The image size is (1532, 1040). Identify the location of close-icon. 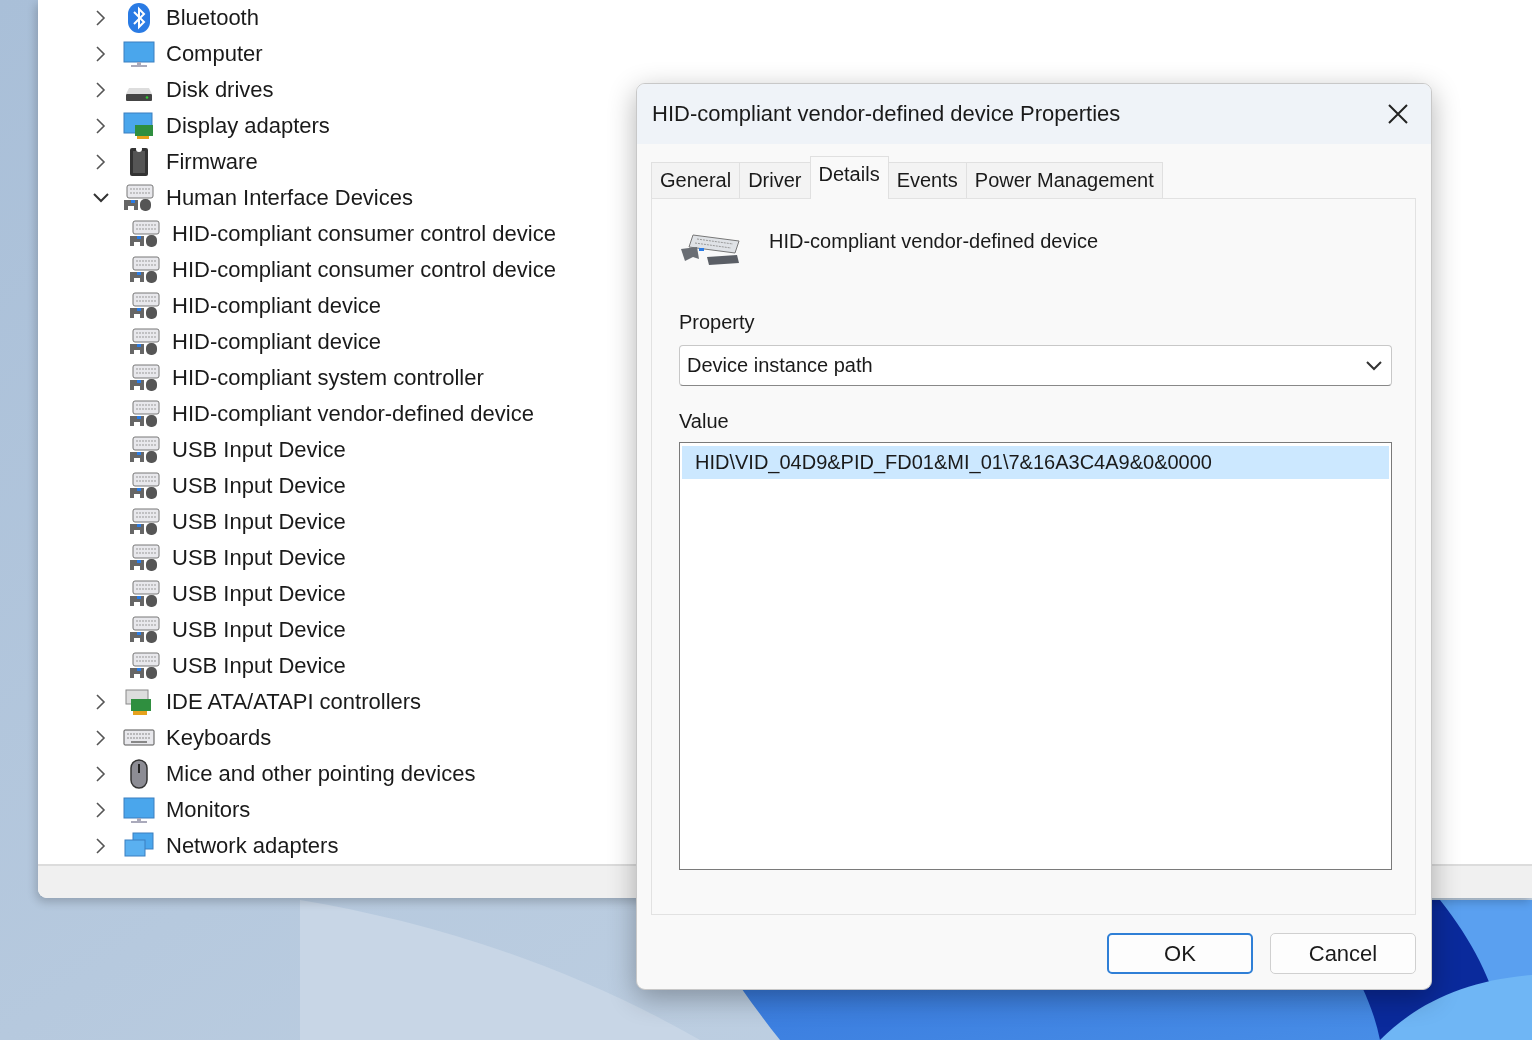
(1398, 114).